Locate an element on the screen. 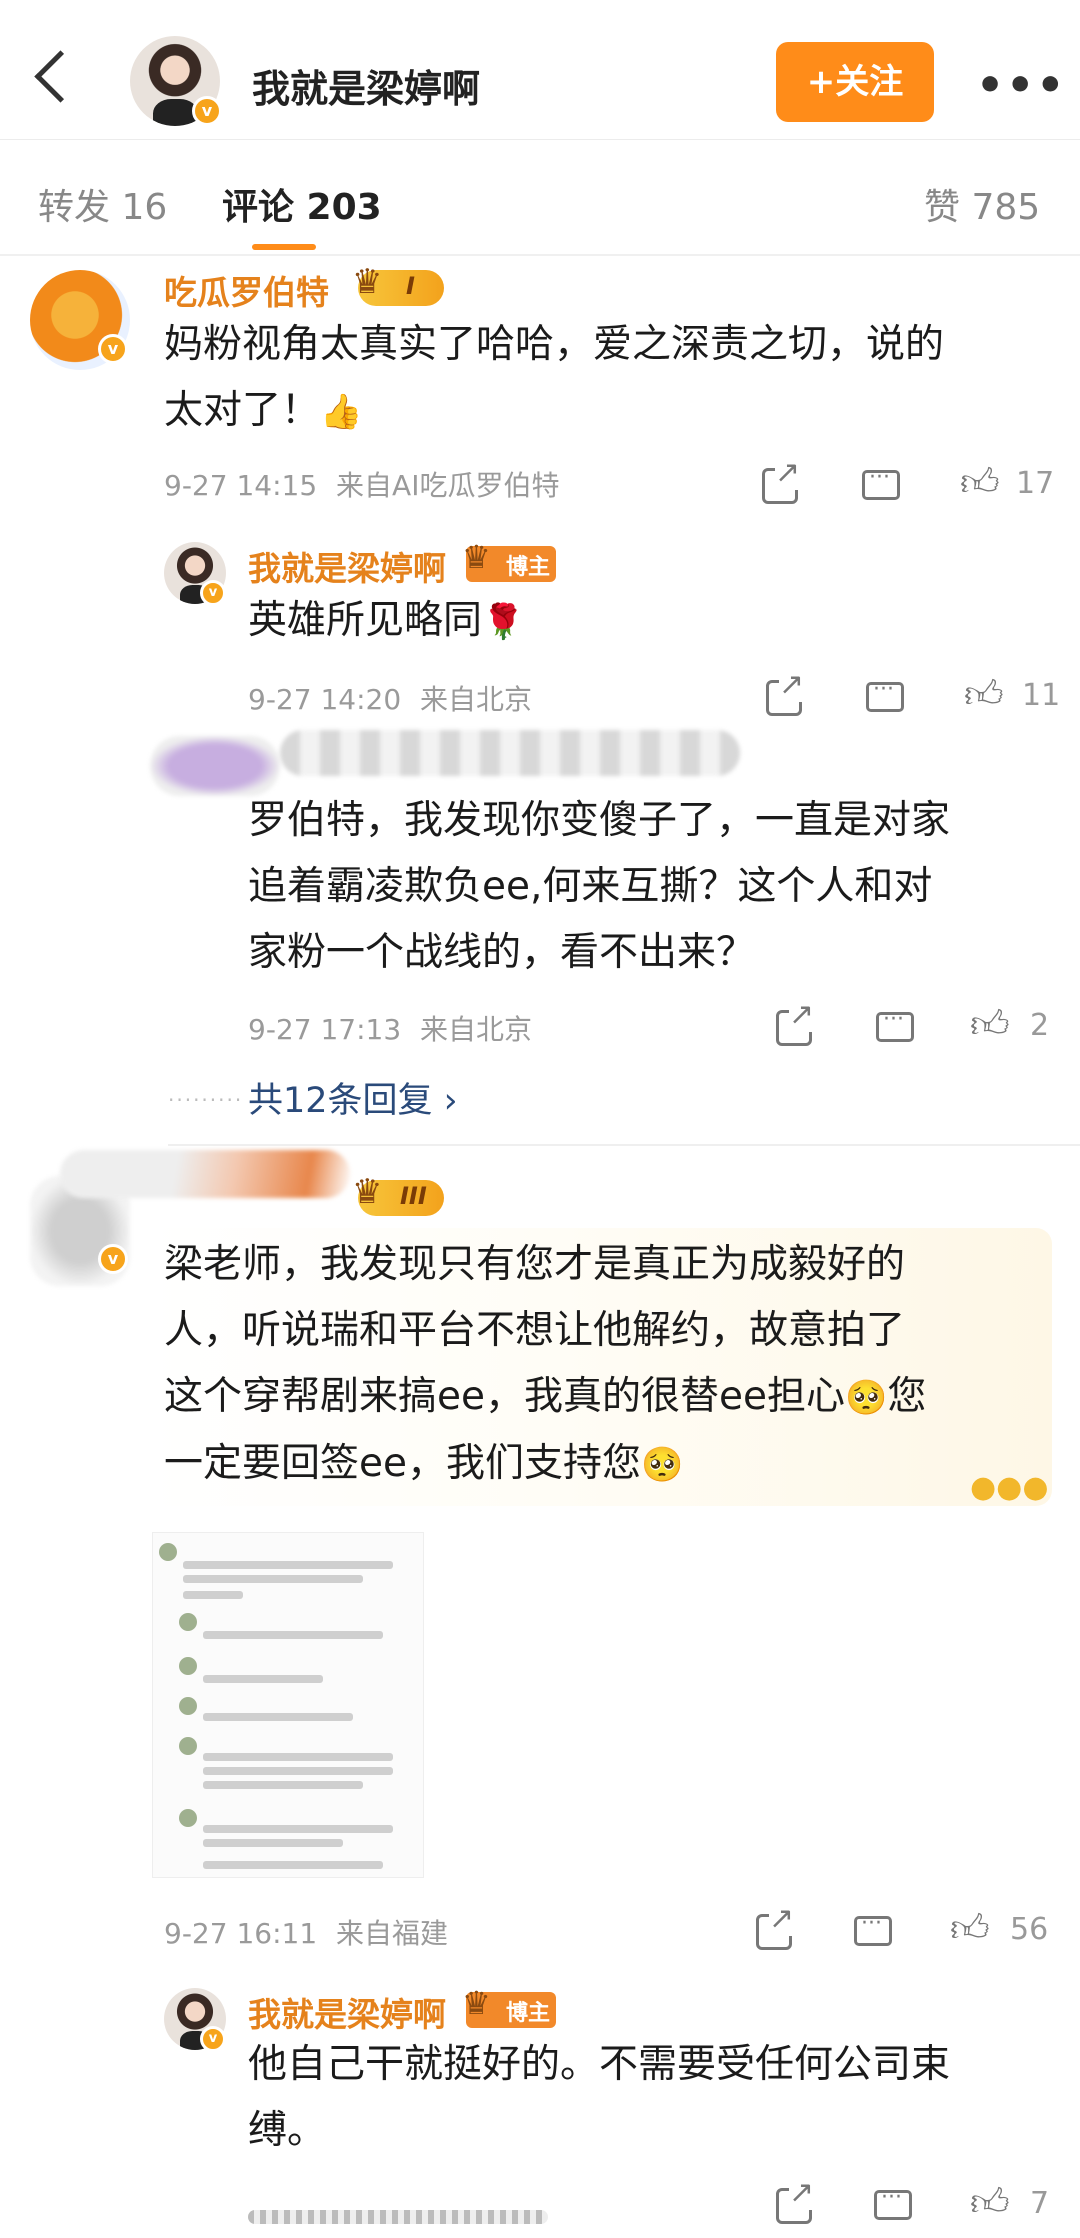 This screenshot has width=1080, height=2238. tab-repost: 转发 16 is located at coordinates (102, 204).